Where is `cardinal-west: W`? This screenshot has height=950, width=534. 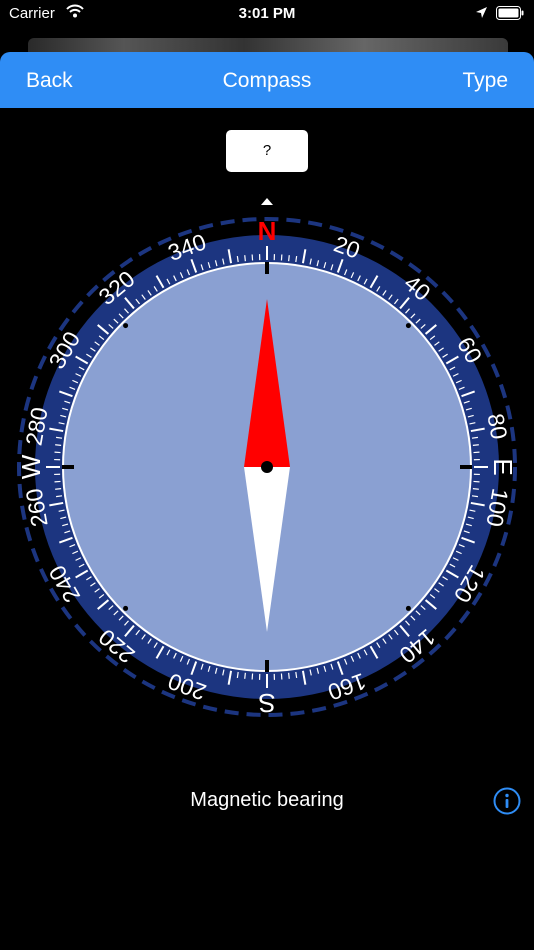 cardinal-west: W is located at coordinates (31, 466).